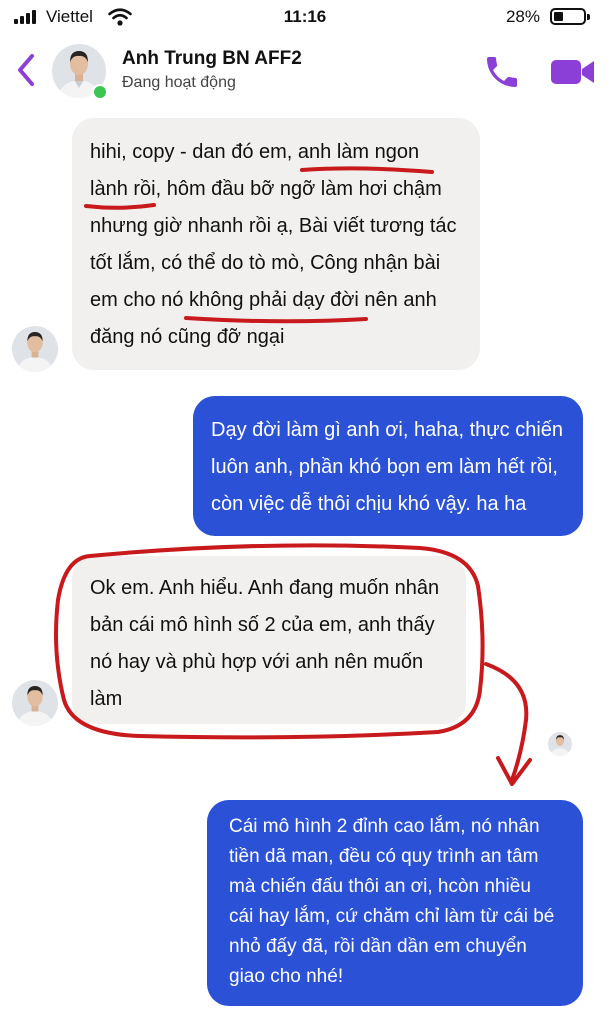 The image size is (610, 1024). What do you see at coordinates (522, 16) in the screenshot?
I see `battery-percentage: 28%` at bounding box center [522, 16].